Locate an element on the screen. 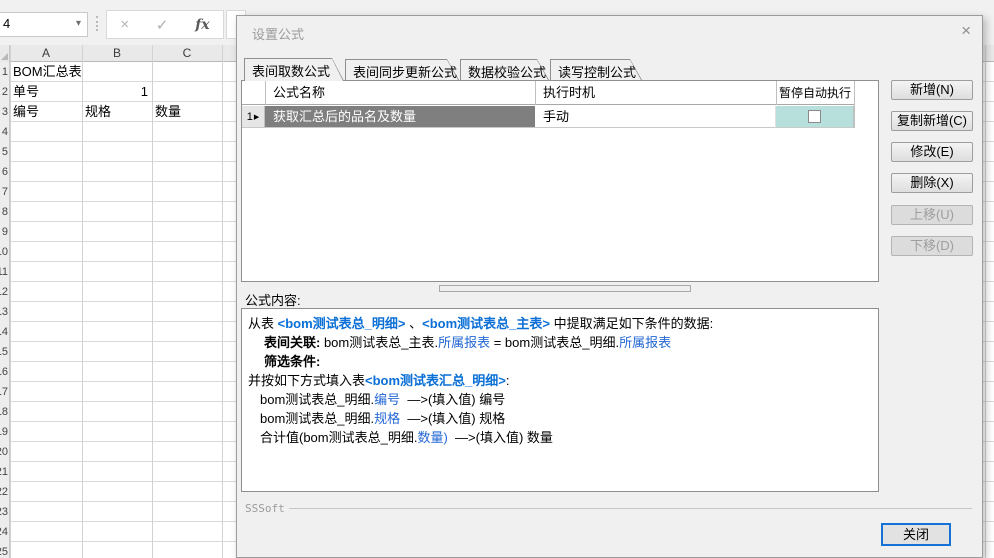  move-down-button: 下移(D) is located at coordinates (932, 246).